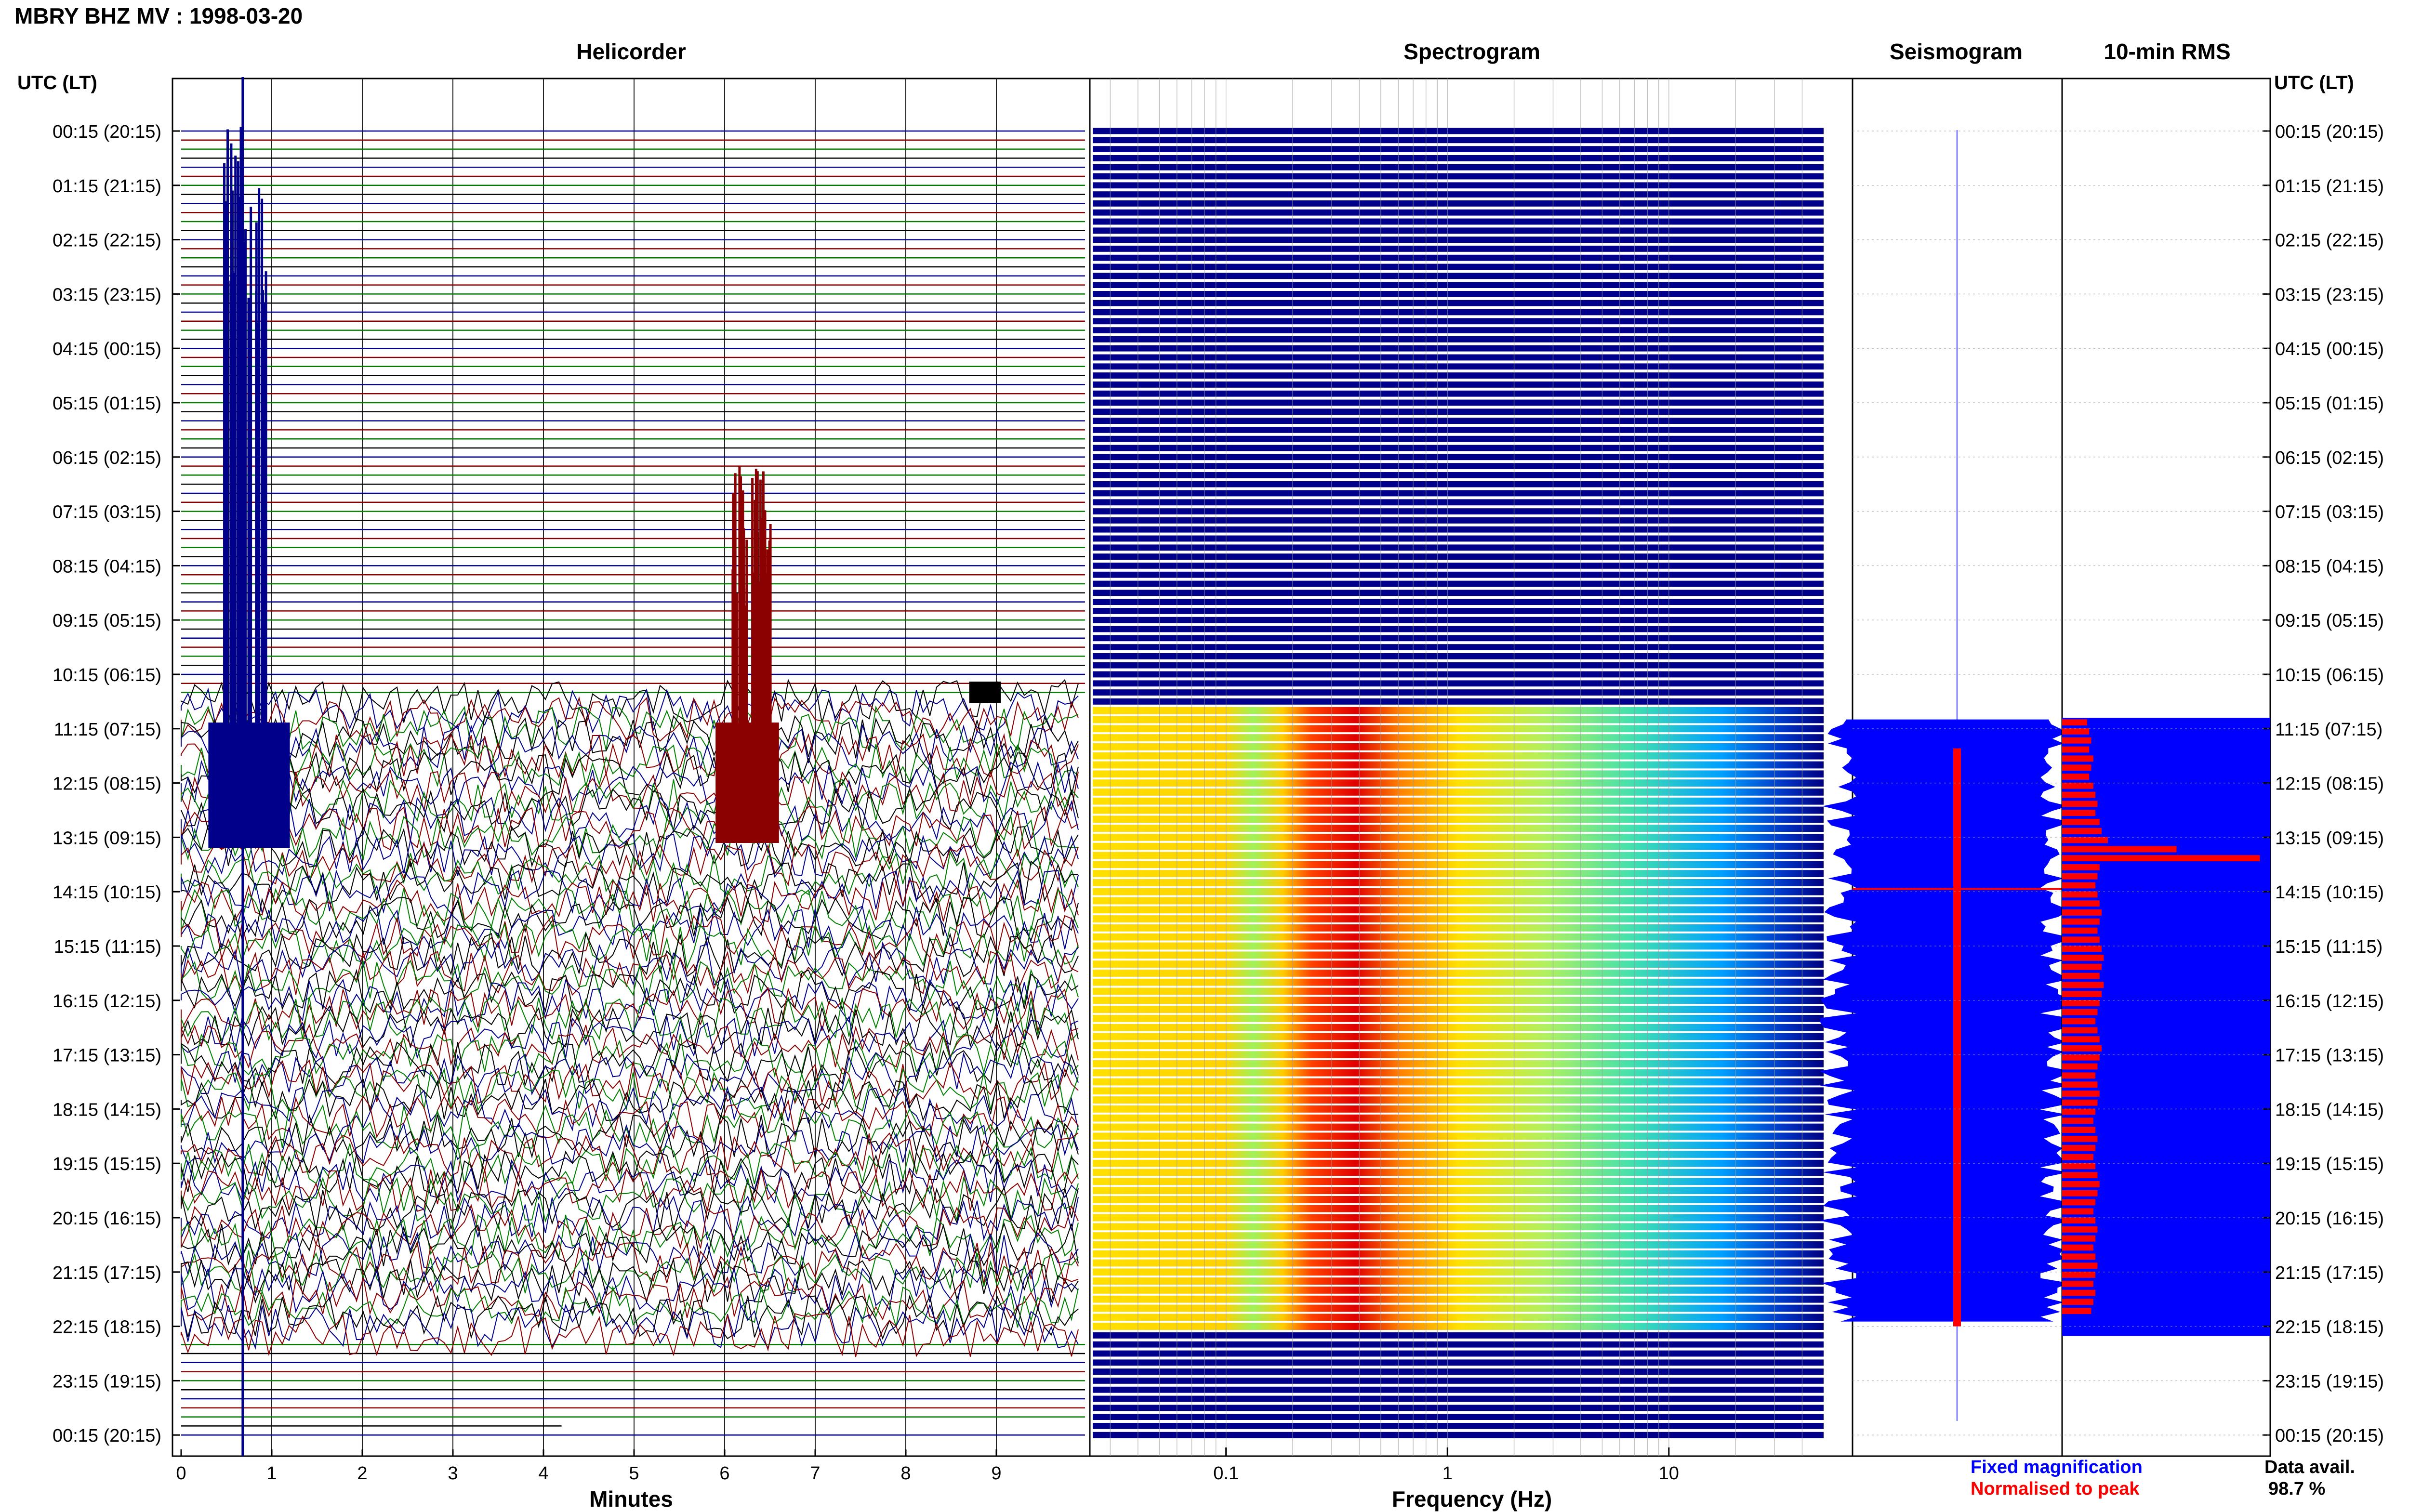 This screenshot has width=2409, height=1512. I want to click on time-label-left: 04:15 (00:15), so click(107, 349).